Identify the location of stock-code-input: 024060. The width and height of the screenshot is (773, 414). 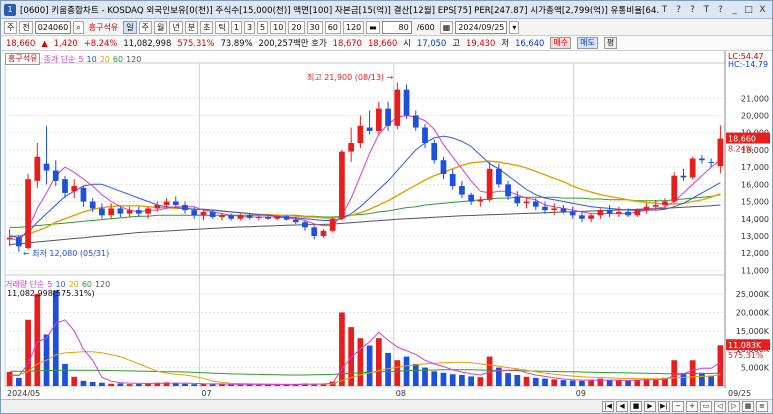
(53, 27).